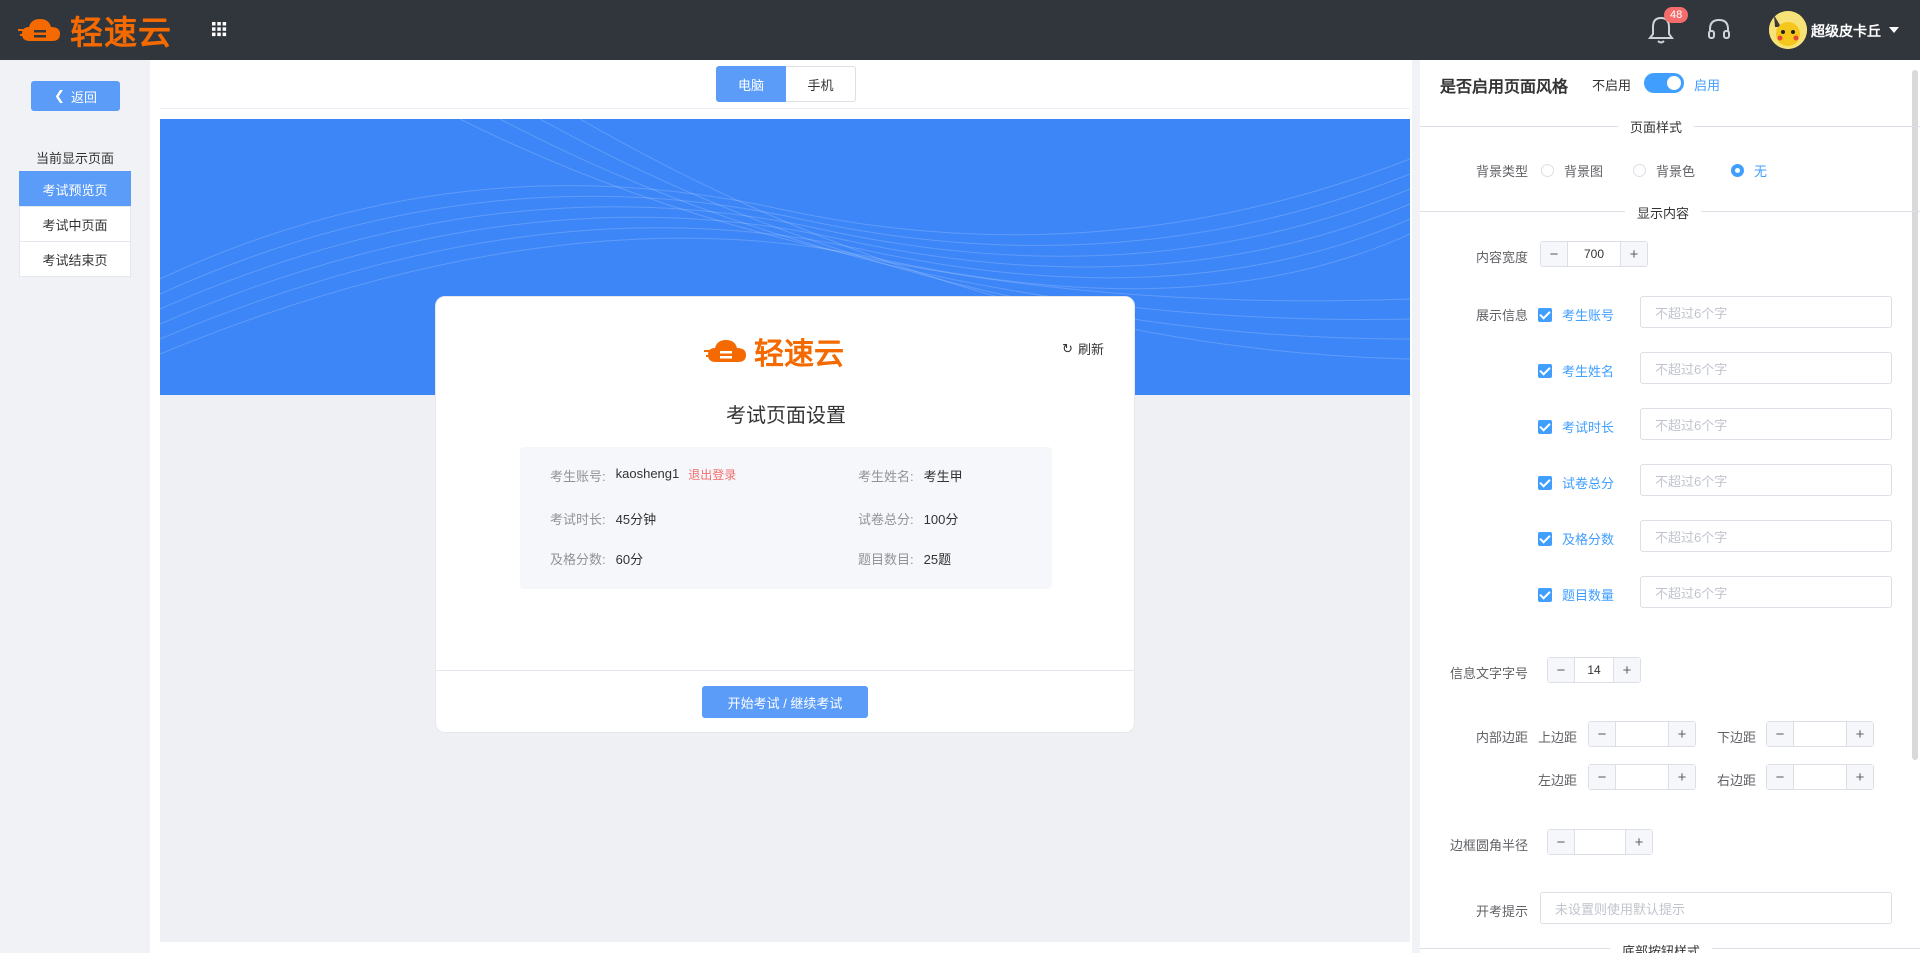 This screenshot has width=1920, height=953. Describe the element at coordinates (1766, 592) in the screenshot. I see `count-alias-input: 不超过6个字` at that location.